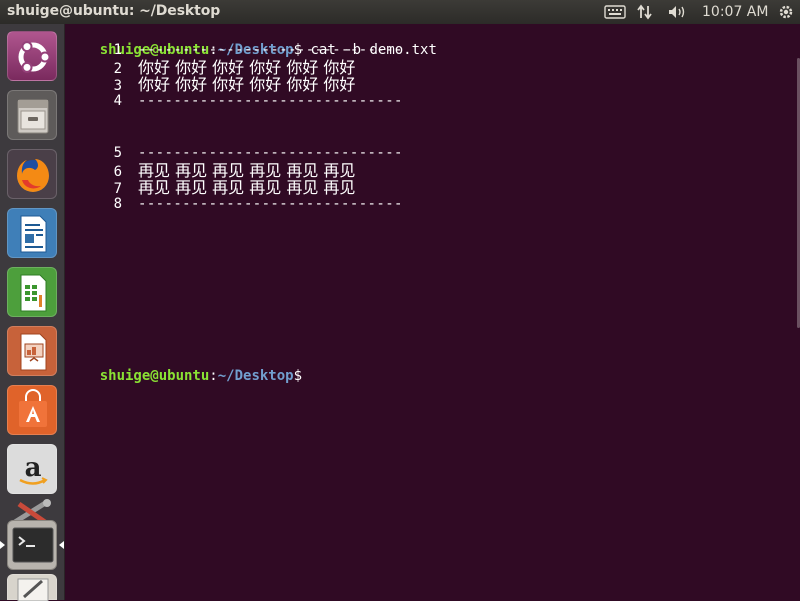  I want to click on launcher-item-terminal, so click(32, 545).